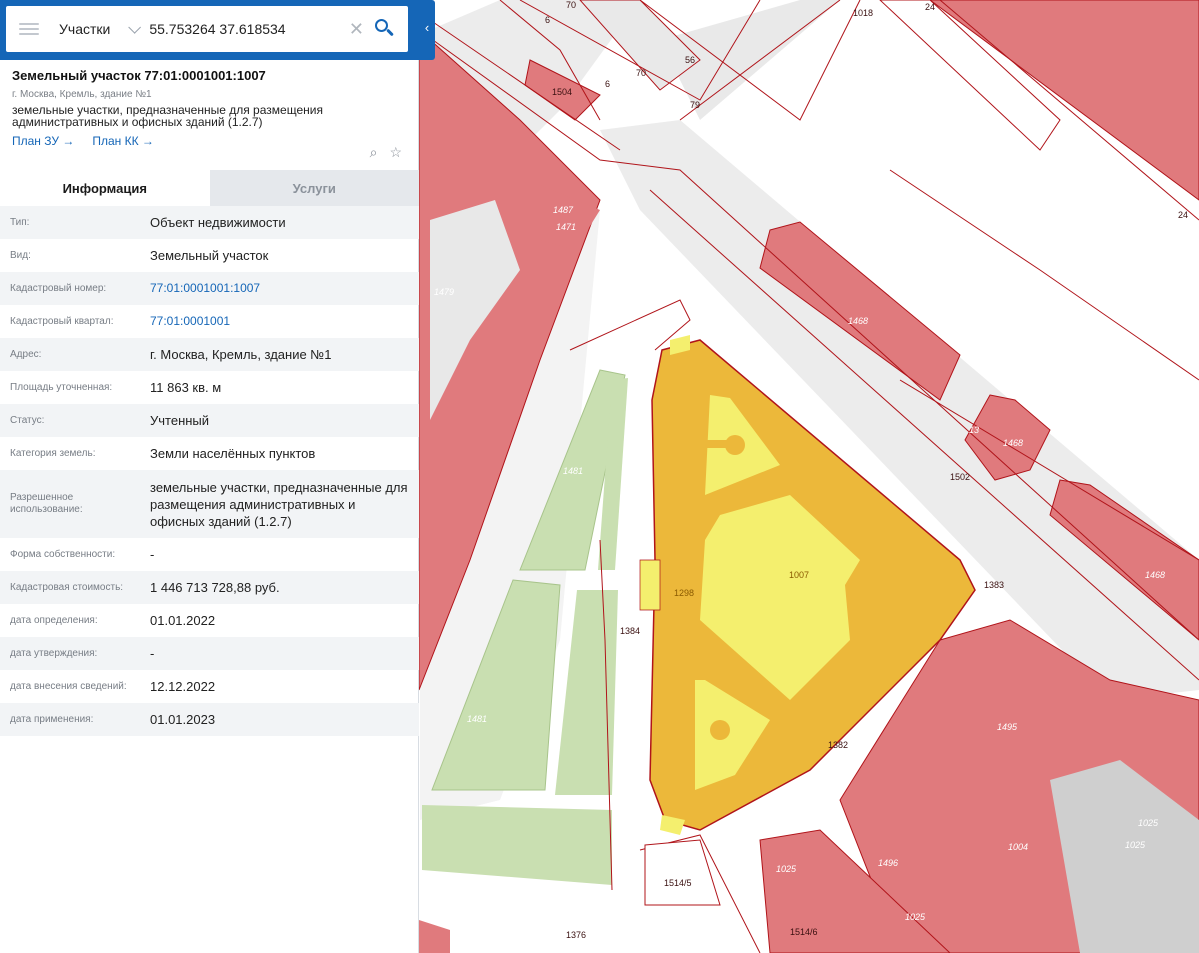  Describe the element at coordinates (26, 354) in the screenshot. I see `info-key: Адрес:` at that location.